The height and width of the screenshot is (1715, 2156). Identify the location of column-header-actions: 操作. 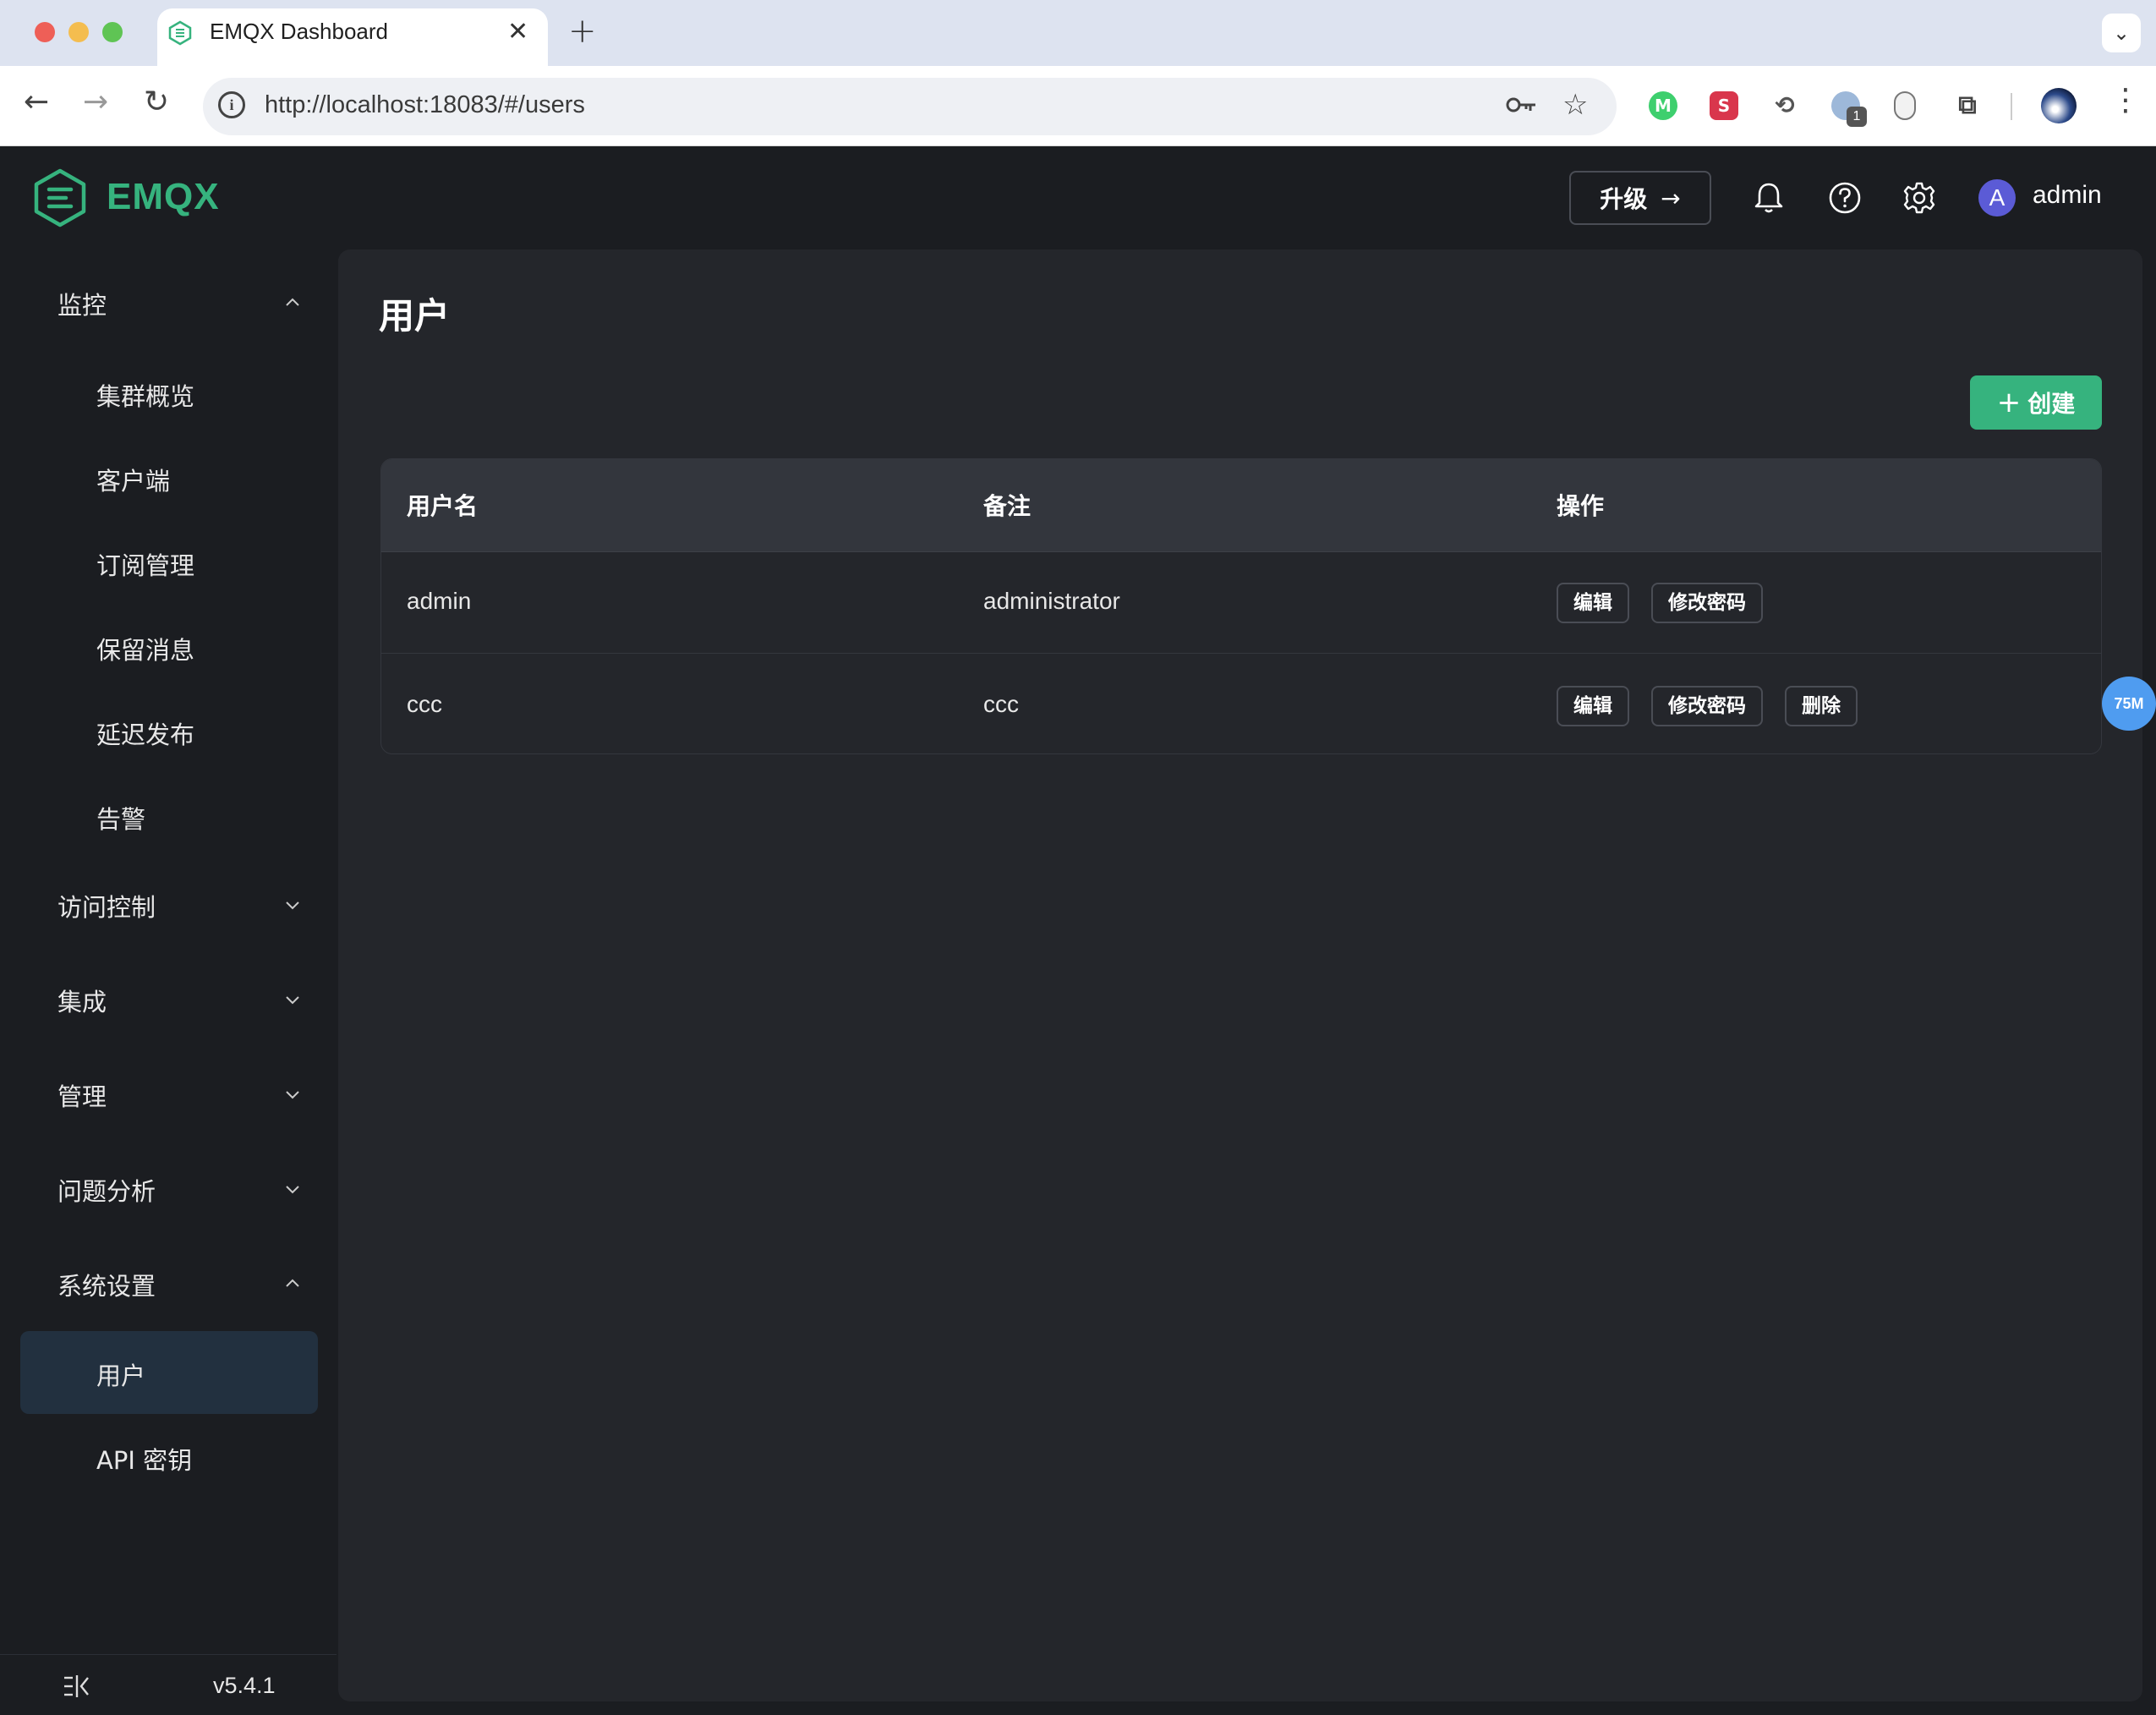
(1581, 506).